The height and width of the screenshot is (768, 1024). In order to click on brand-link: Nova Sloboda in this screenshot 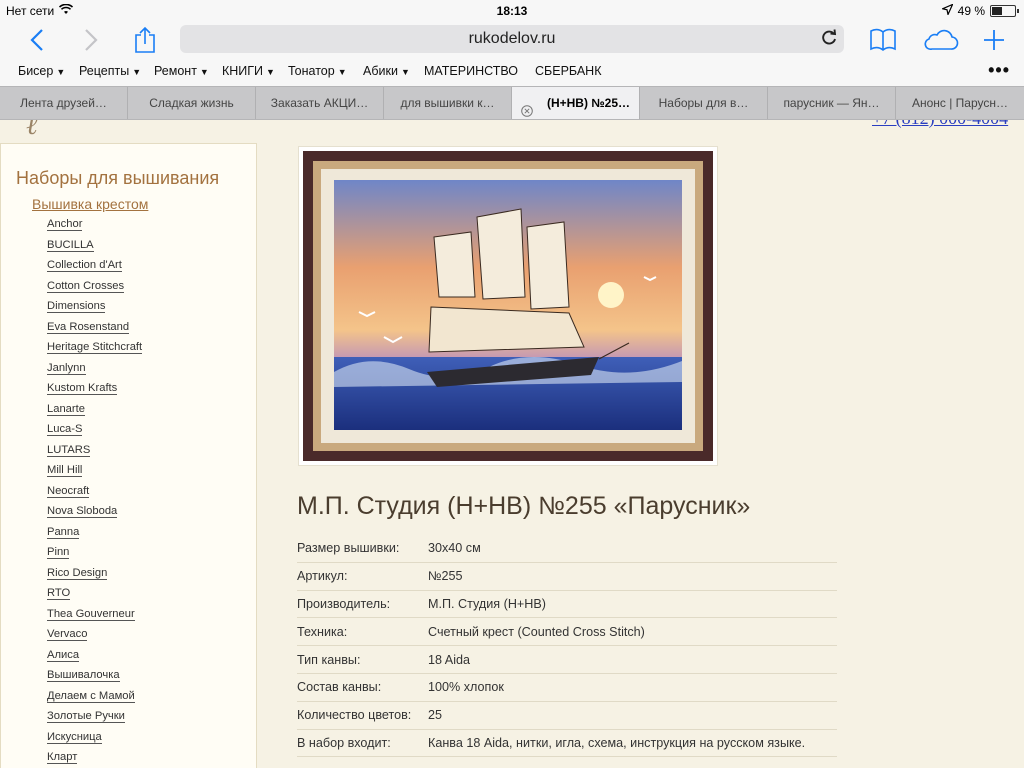, I will do `click(82, 511)`.